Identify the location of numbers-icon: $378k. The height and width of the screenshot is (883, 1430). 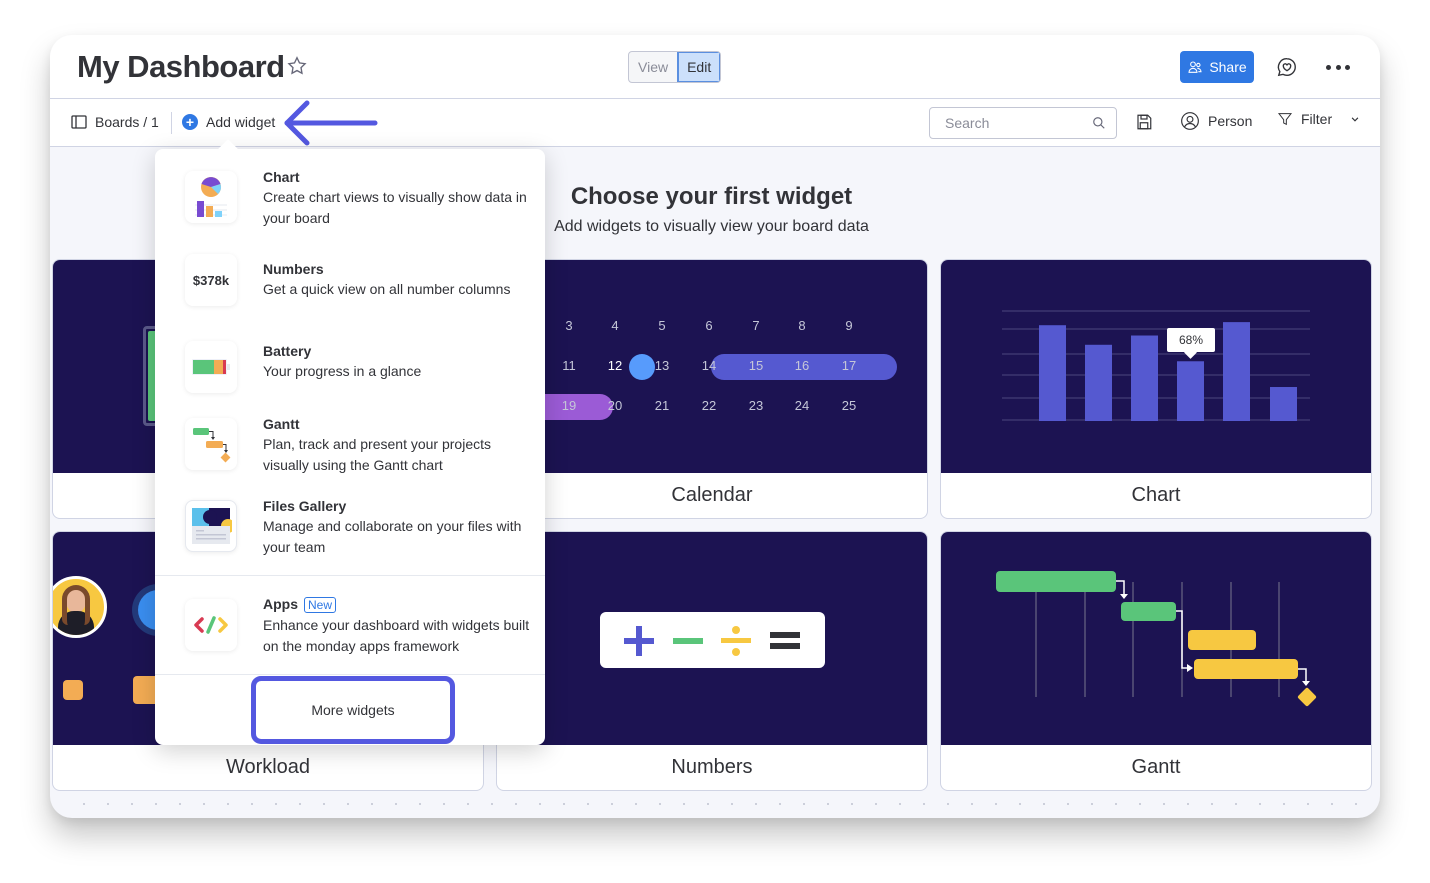
(211, 280).